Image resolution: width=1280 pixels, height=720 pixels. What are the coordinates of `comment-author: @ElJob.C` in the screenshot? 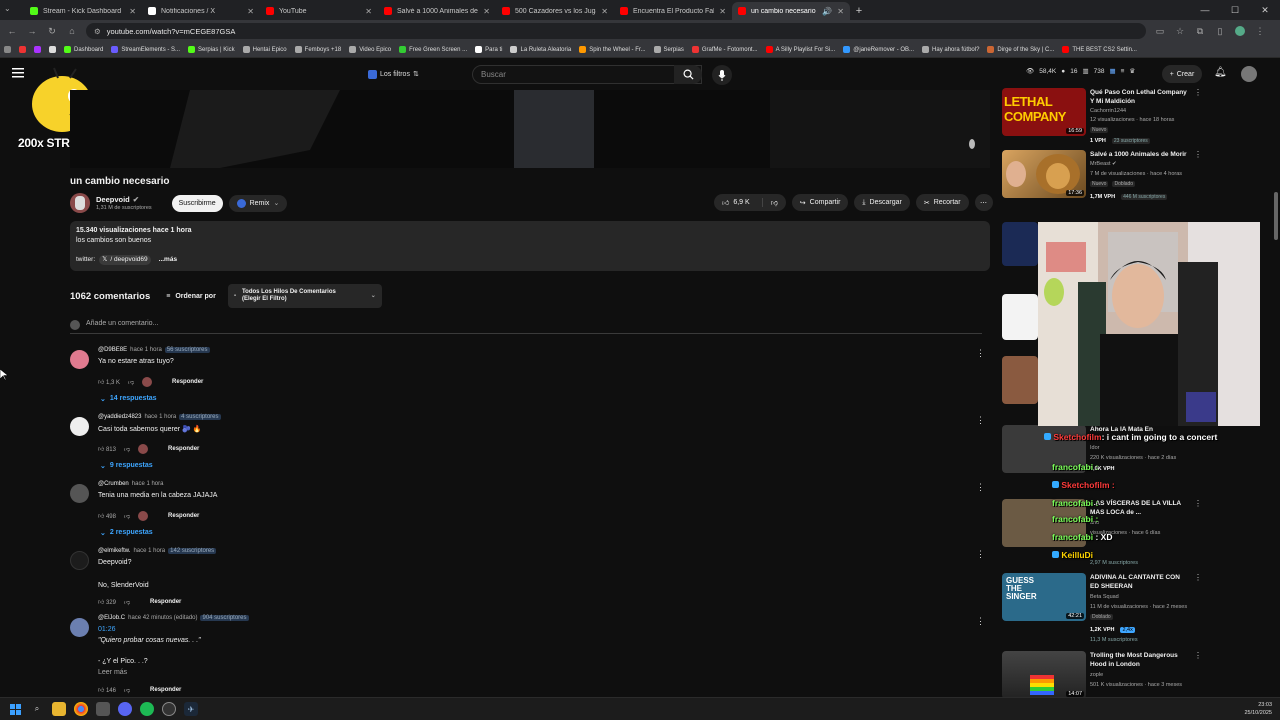 It's located at (111, 618).